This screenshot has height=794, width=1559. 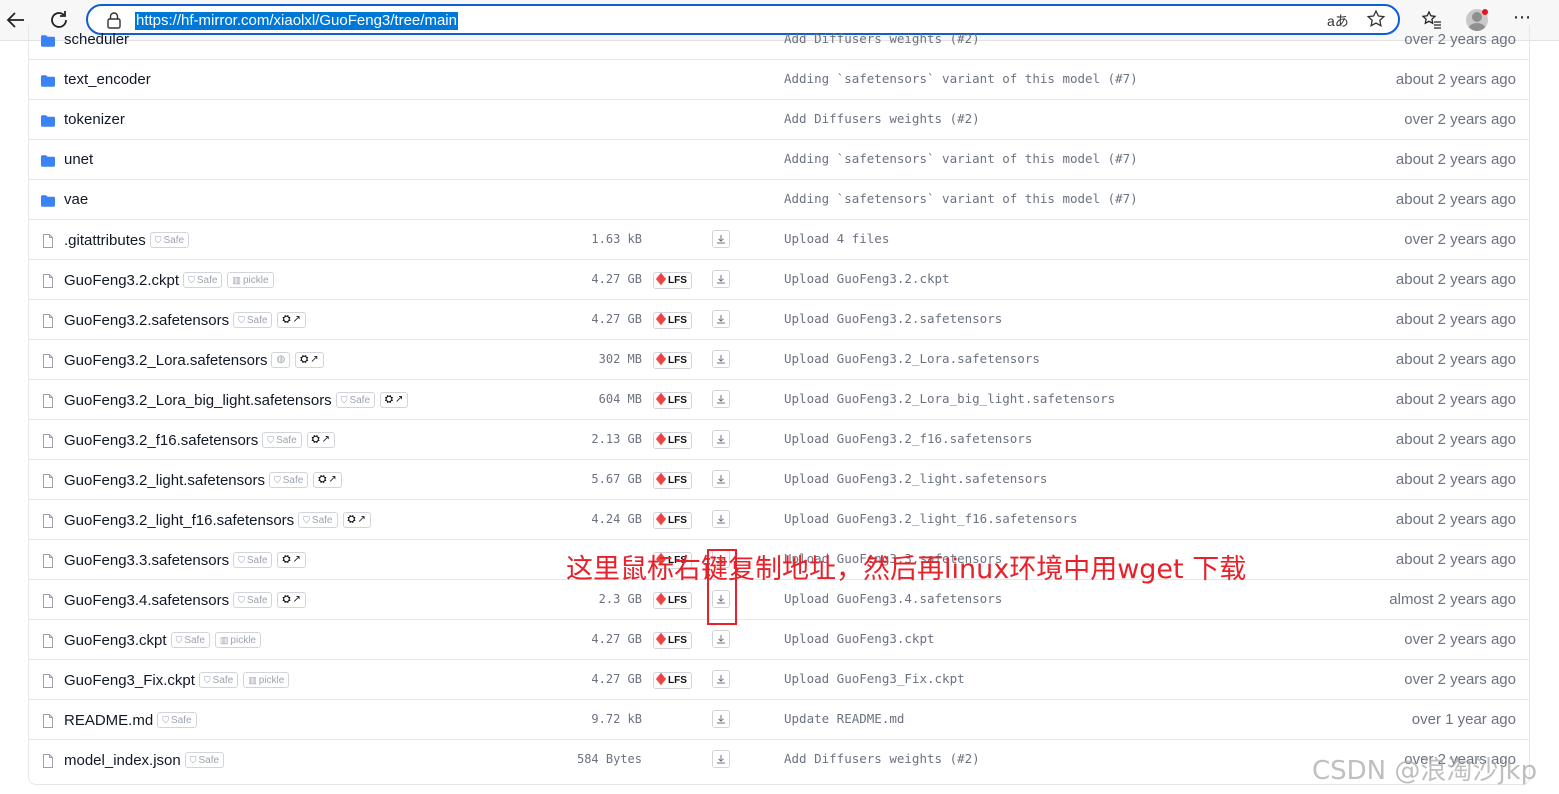 What do you see at coordinates (912, 358) in the screenshot?
I see `commit-message: Upload GuoFeng3.2_Lora.safetensors` at bounding box center [912, 358].